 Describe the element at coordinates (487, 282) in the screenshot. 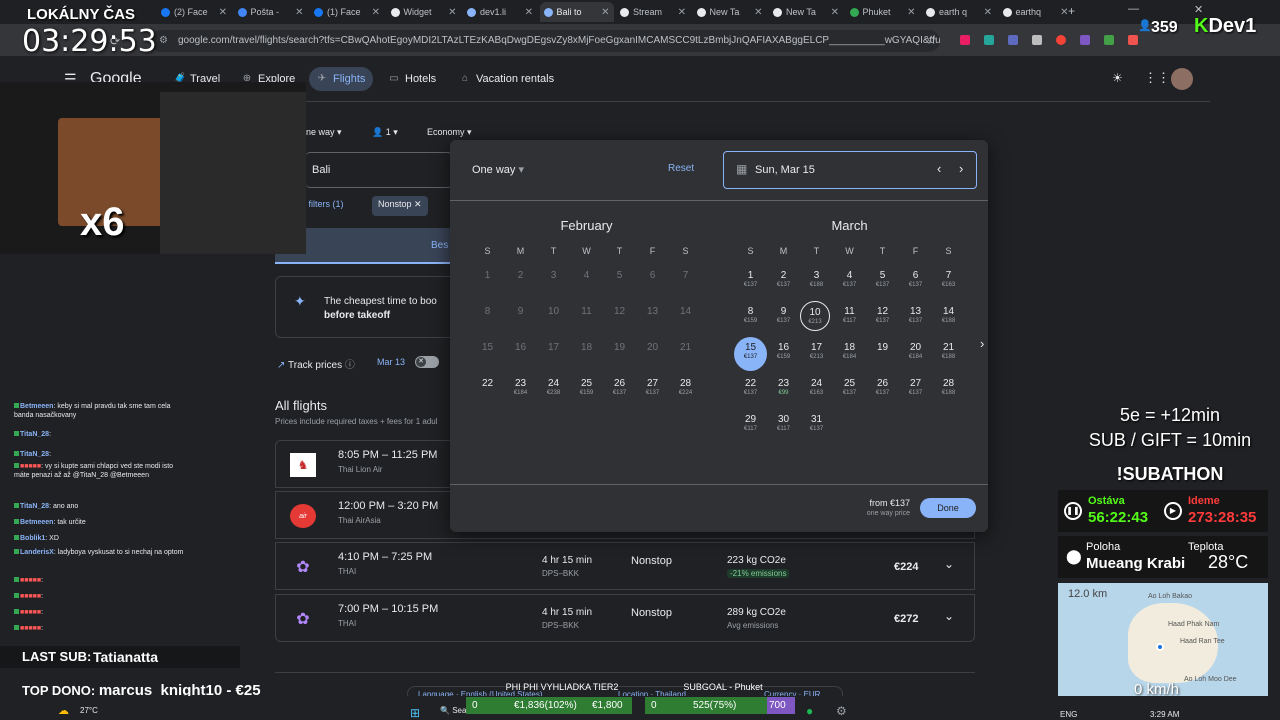

I see `calendar-day: 1` at that location.